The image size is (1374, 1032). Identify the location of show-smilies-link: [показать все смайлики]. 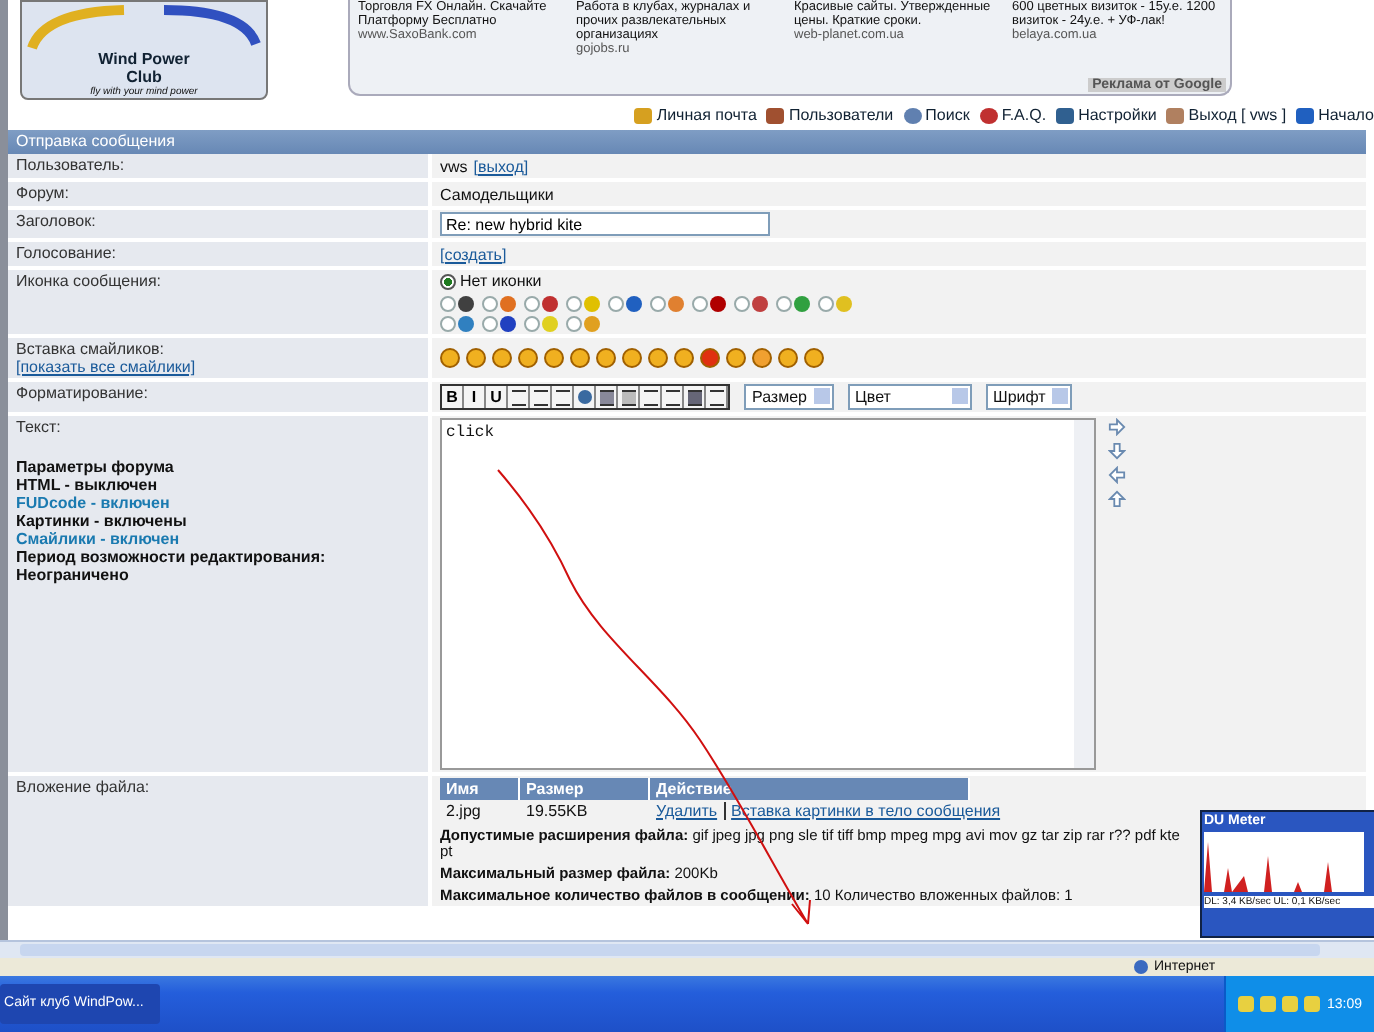
(218, 367).